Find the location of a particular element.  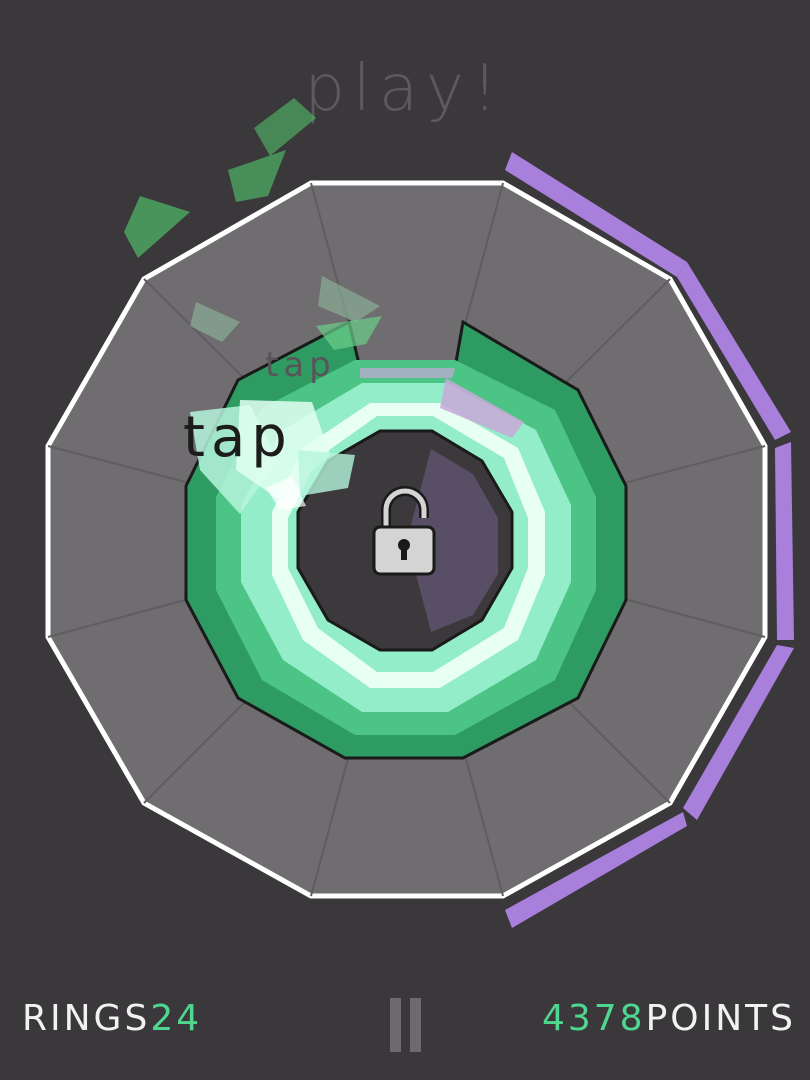

rings-label: RINGS is located at coordinates (86, 1018).